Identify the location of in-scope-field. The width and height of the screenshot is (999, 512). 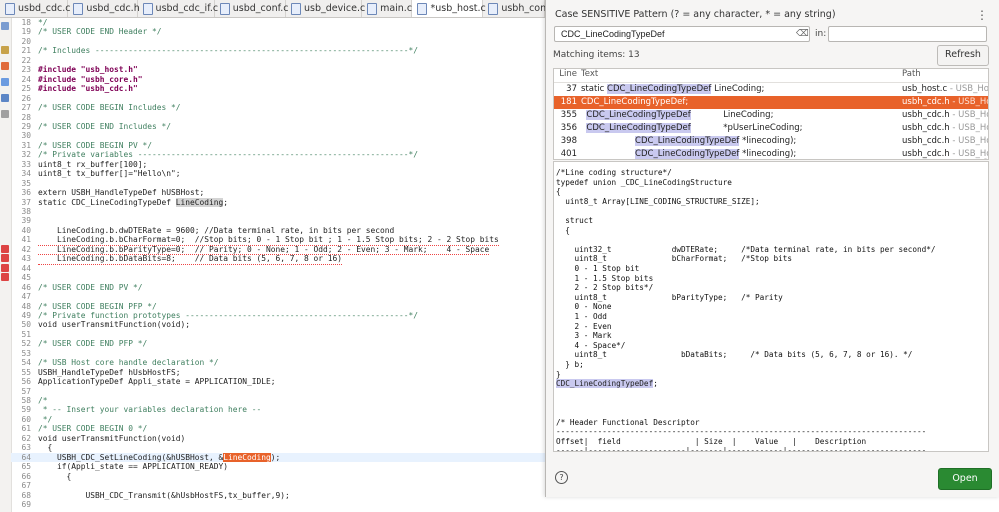
(907, 34).